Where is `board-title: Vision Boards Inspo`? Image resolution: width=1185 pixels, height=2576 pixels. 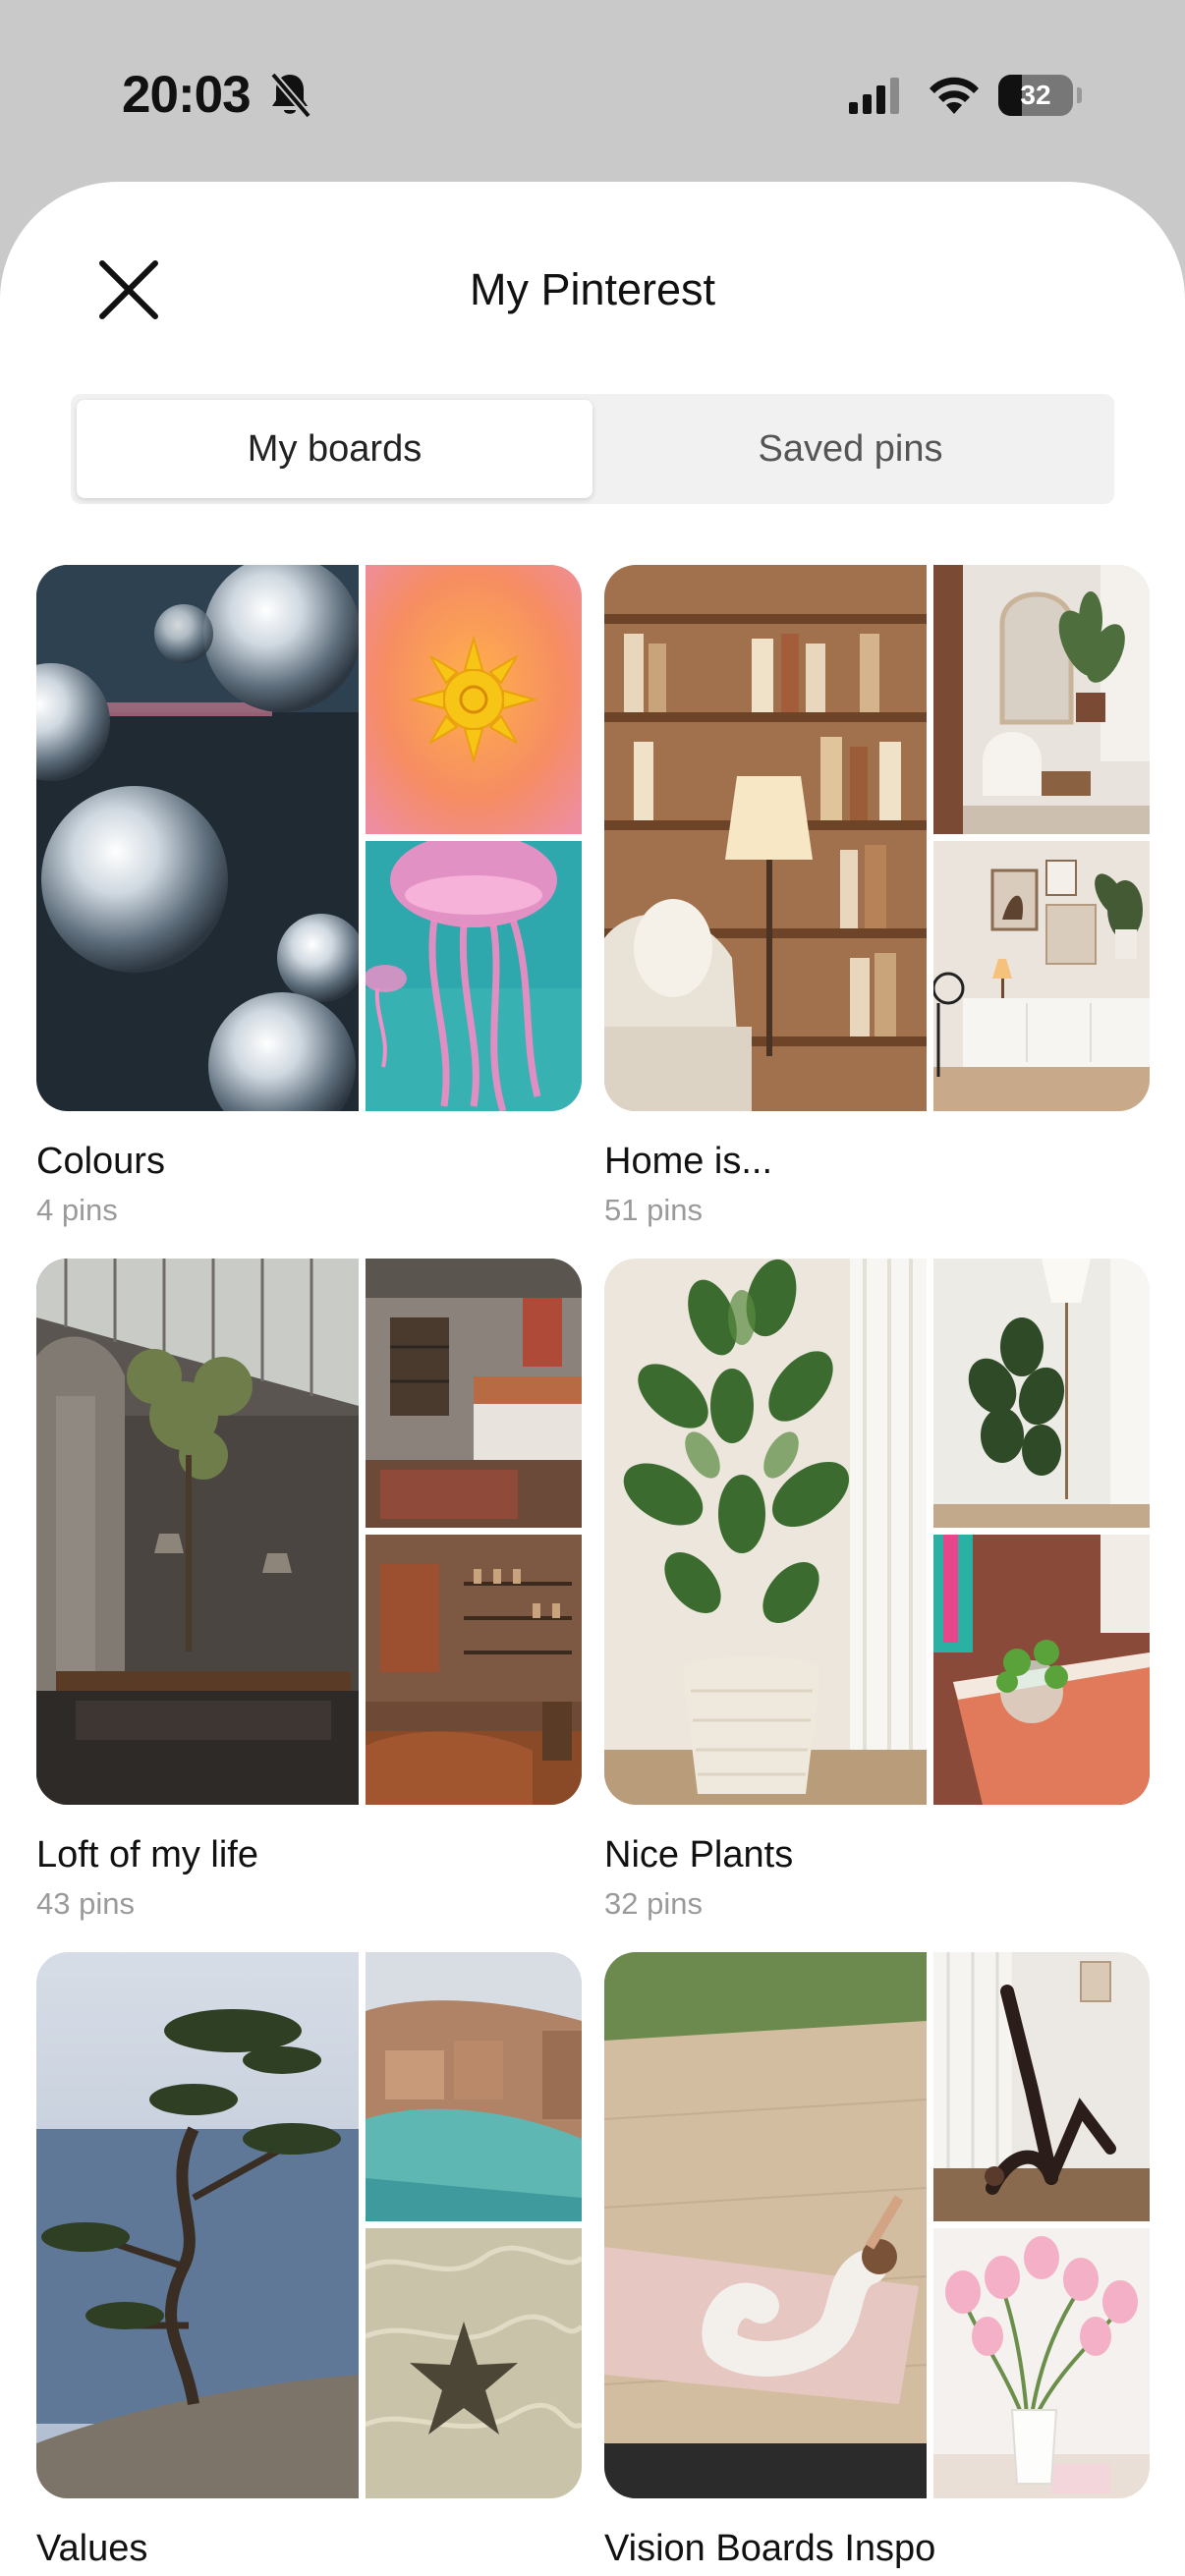 board-title: Vision Boards Inspo is located at coordinates (770, 2548).